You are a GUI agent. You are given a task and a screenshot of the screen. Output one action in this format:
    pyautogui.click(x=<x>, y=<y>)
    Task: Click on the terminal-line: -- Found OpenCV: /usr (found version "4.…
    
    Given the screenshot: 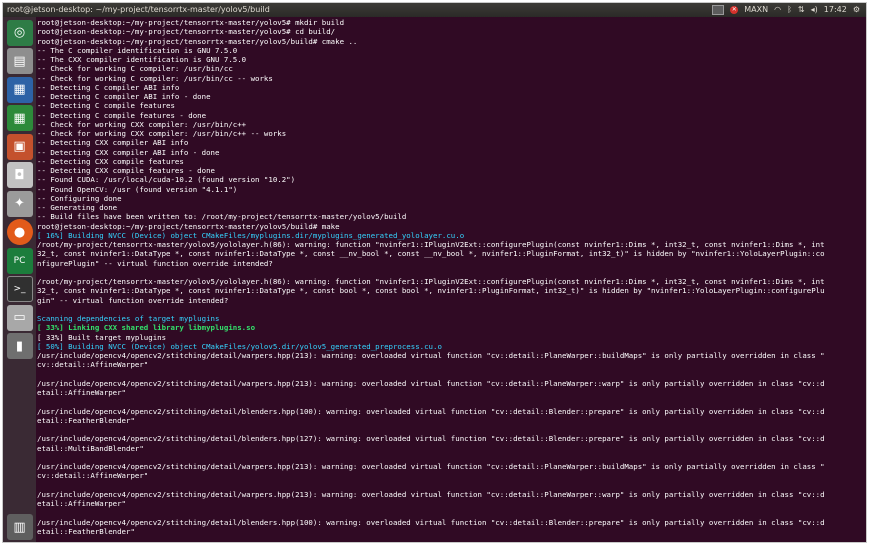 What is the action you would take?
    pyautogui.click(x=137, y=189)
    